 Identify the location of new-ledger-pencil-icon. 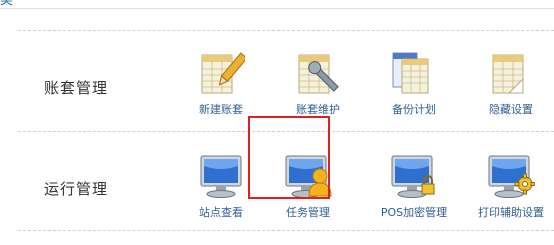
(223, 73).